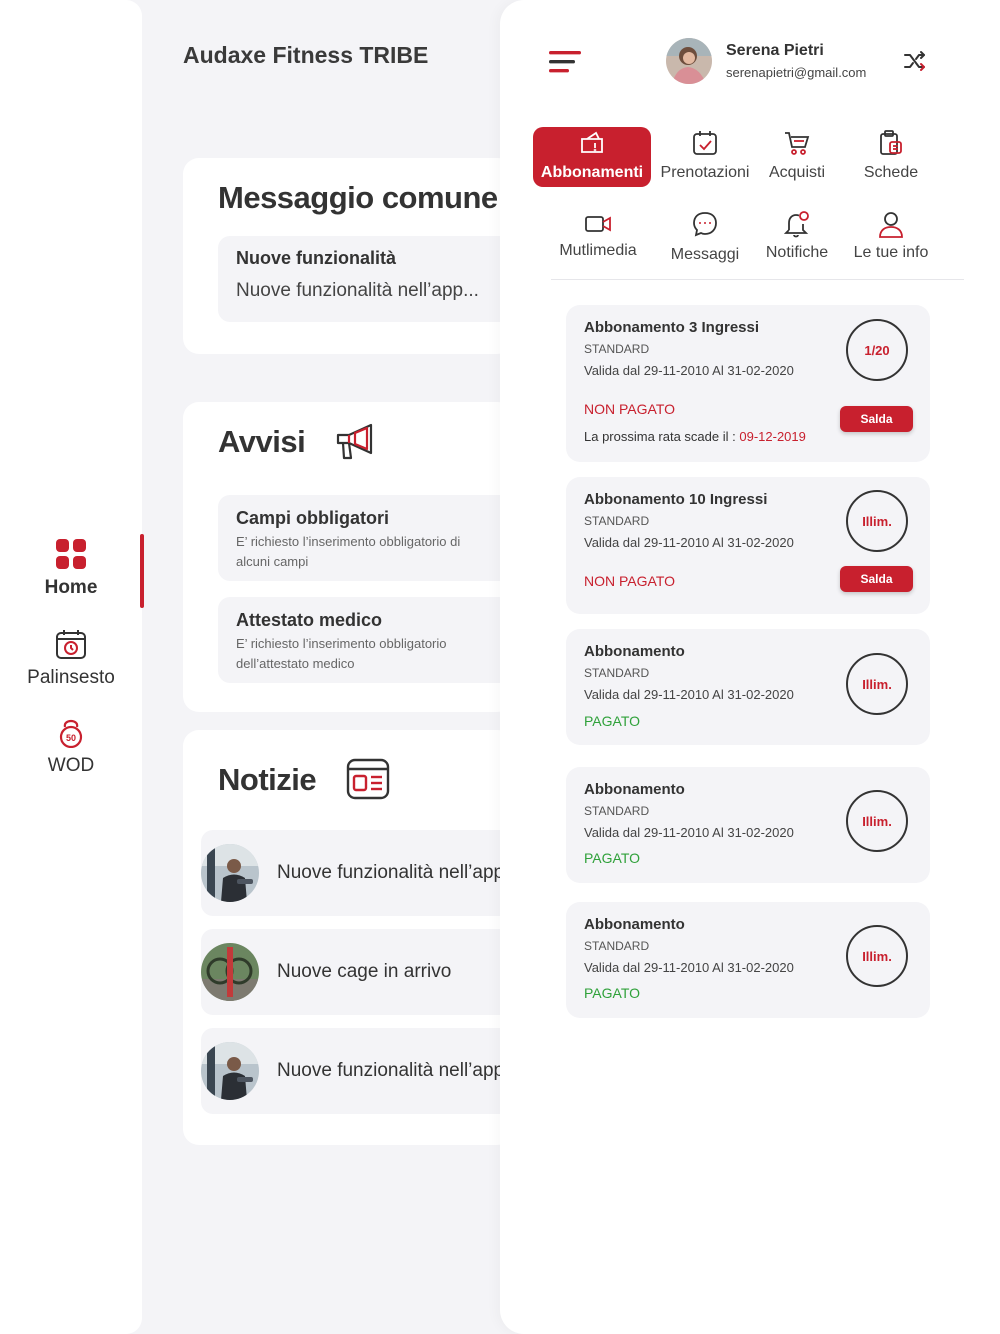 The width and height of the screenshot is (1000, 1334). What do you see at coordinates (71, 738) in the screenshot?
I see `wod-badge: 50` at bounding box center [71, 738].